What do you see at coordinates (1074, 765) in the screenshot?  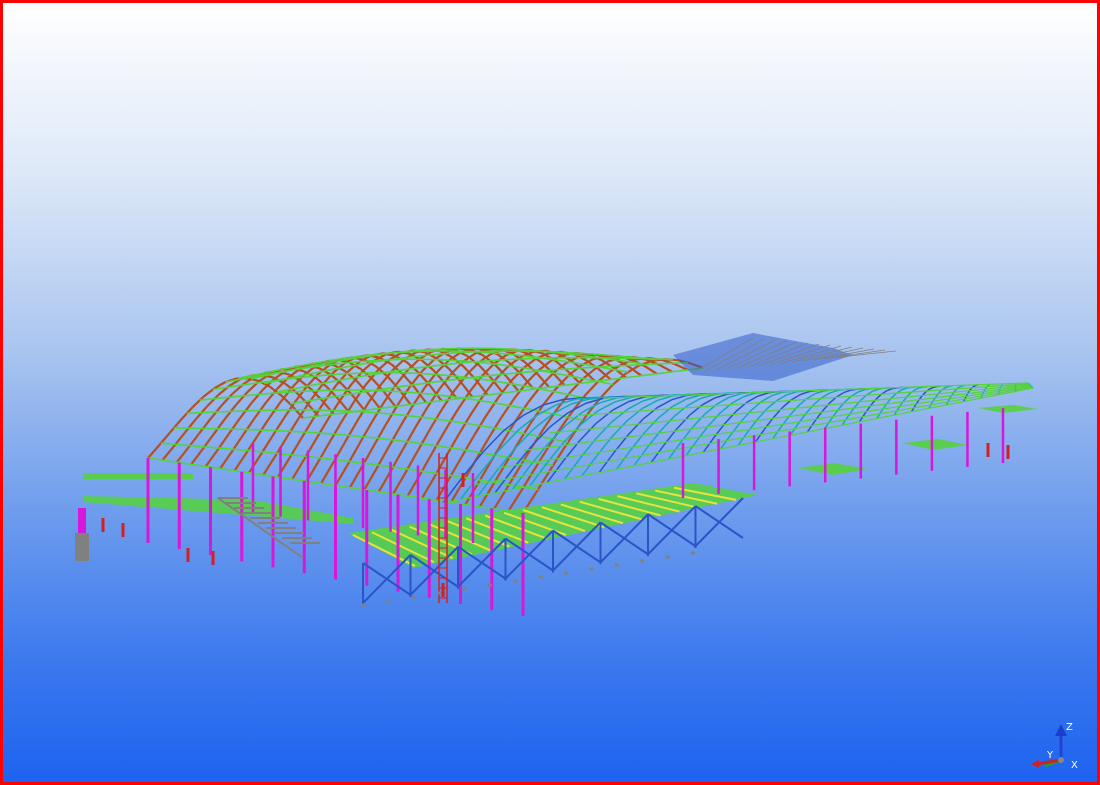 I see `x-axis-label: X` at bounding box center [1074, 765].